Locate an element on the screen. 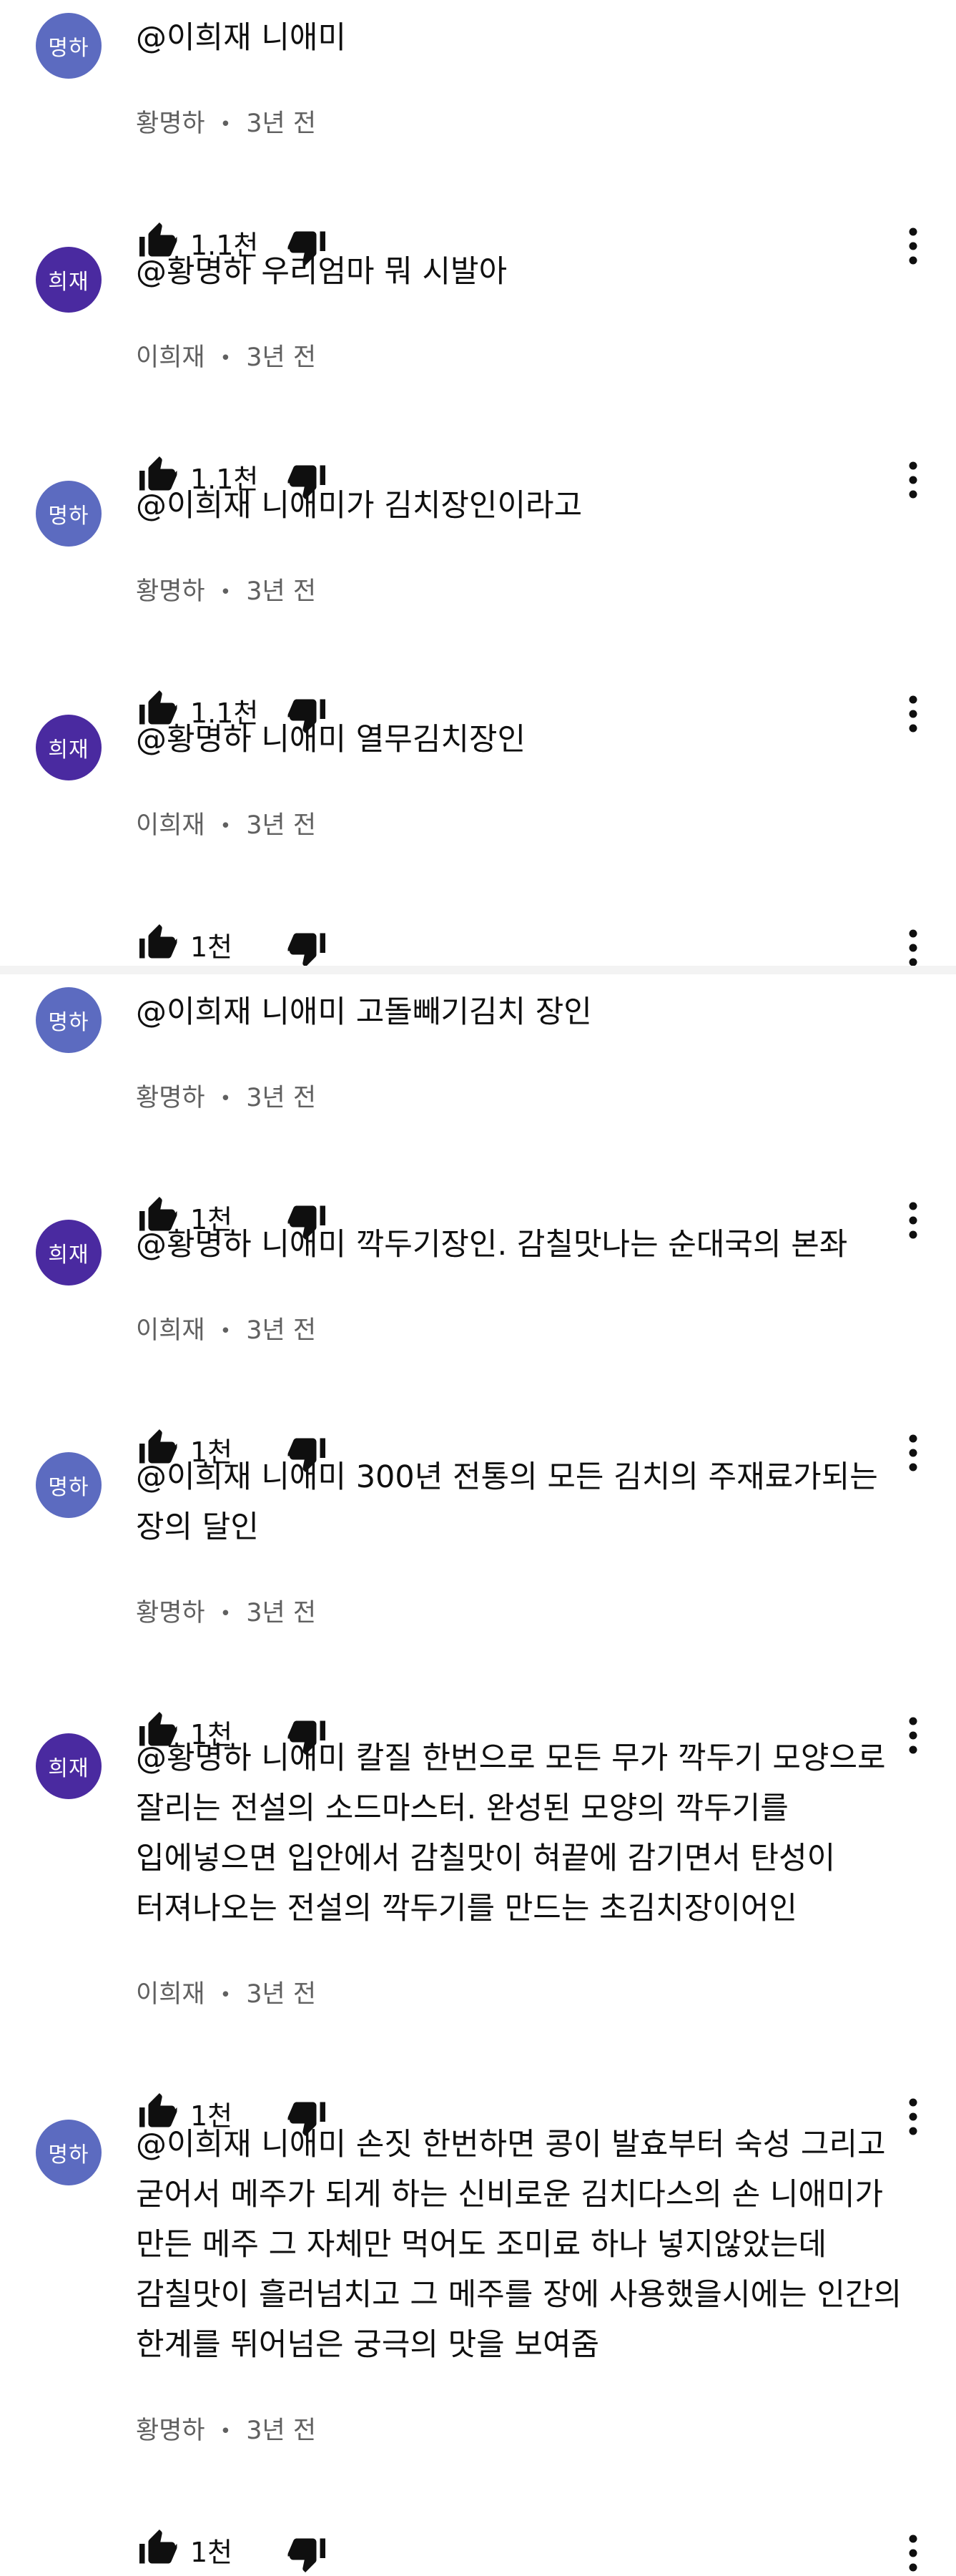  comment-text: @이희재 니애미 is located at coordinates (241, 38).